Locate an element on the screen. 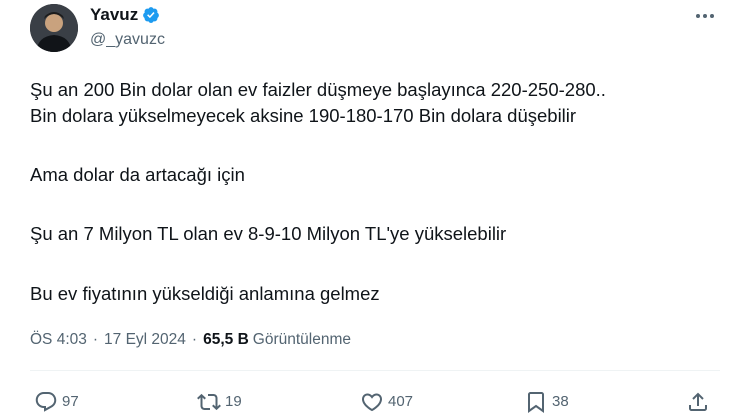 The width and height of the screenshot is (730, 420). views-count: 65,5 B is located at coordinates (226, 339).